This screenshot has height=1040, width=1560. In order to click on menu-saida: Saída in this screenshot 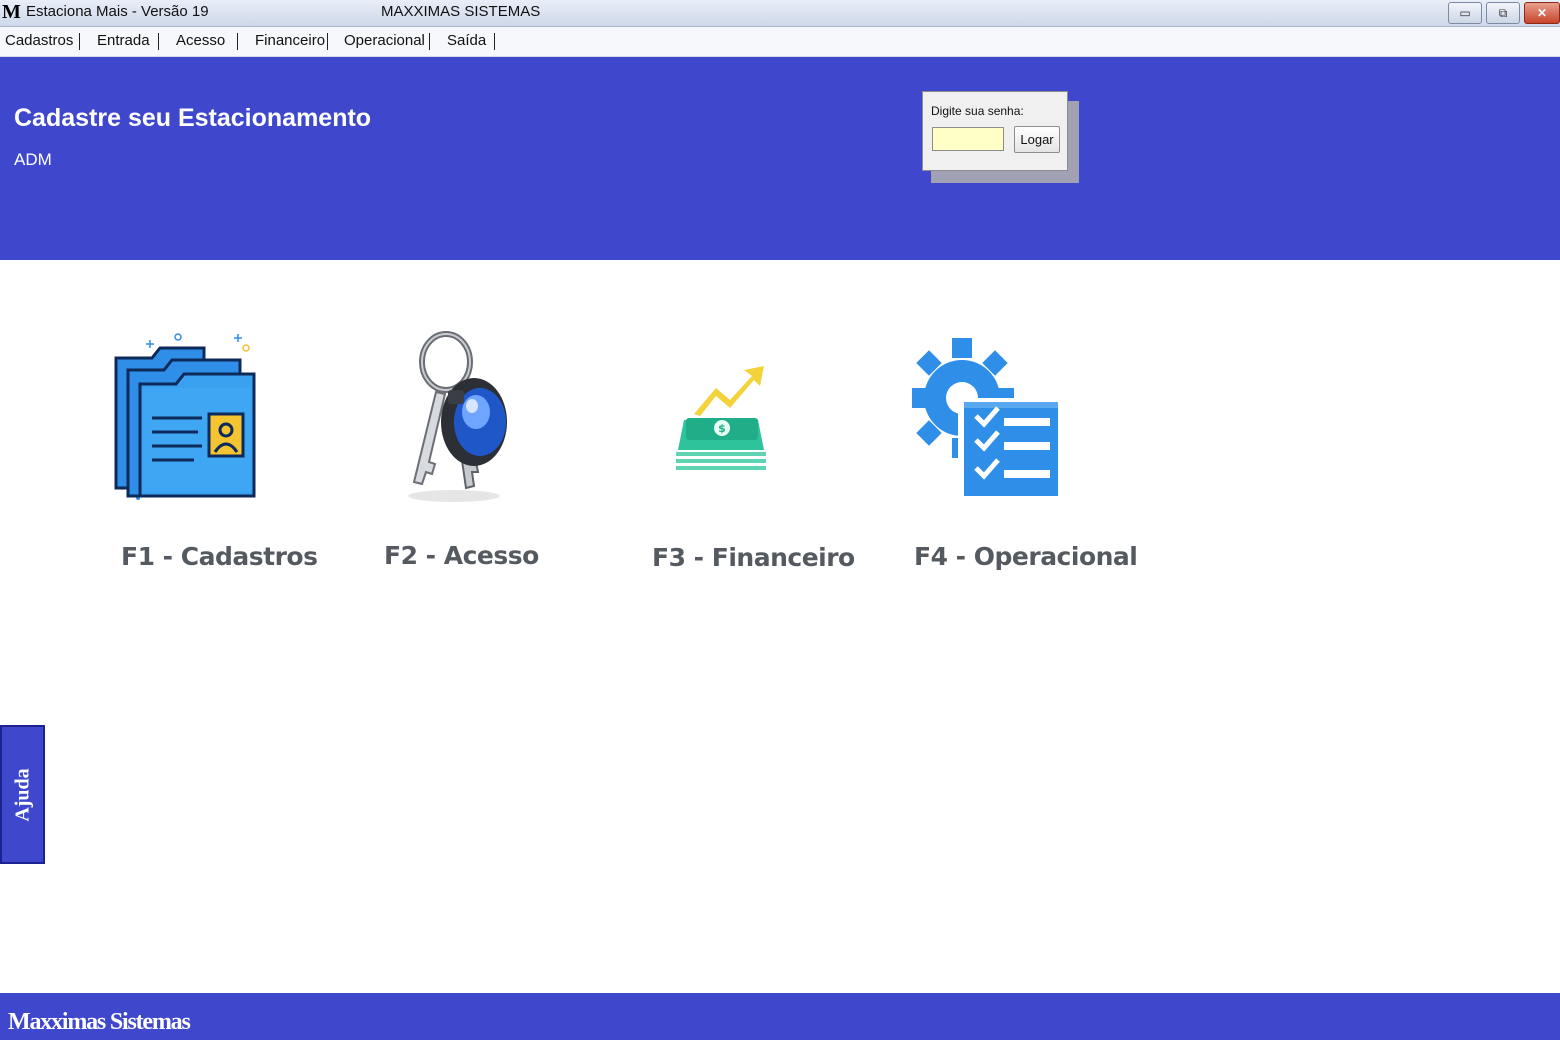, I will do `click(466, 40)`.